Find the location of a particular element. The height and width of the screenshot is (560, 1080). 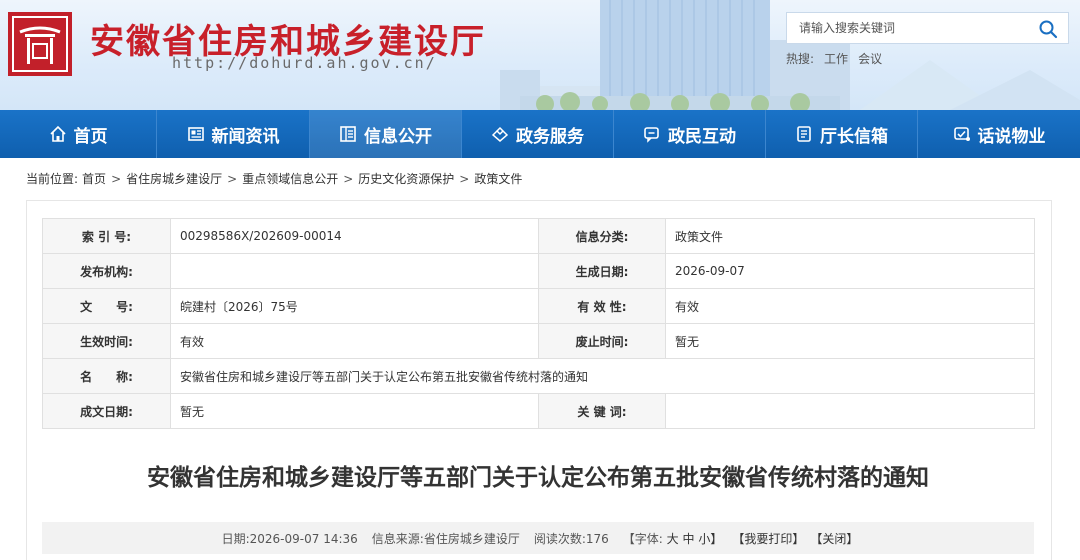

info-value: 政策文件 is located at coordinates (850, 236).